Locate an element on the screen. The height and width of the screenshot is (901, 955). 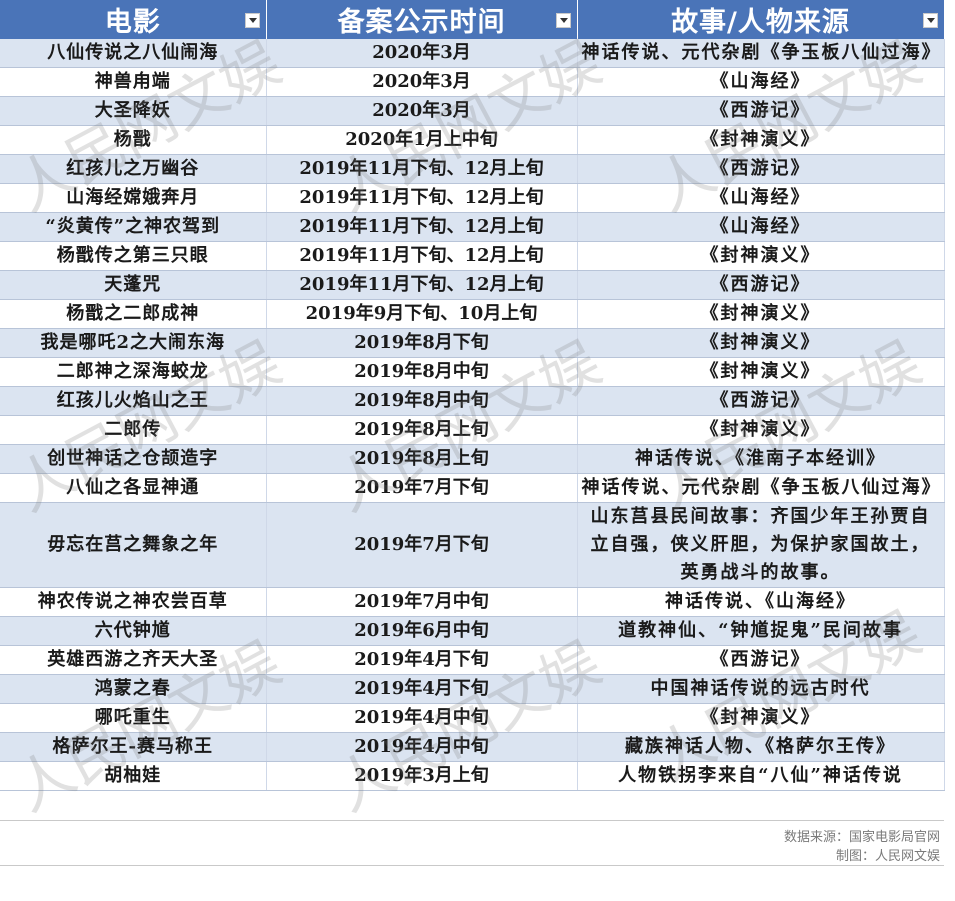
table-row: 胡柚娃 2019年3月上旬 人物铁拐李来自“八仙”神话传说 is located at coordinates (472, 776).